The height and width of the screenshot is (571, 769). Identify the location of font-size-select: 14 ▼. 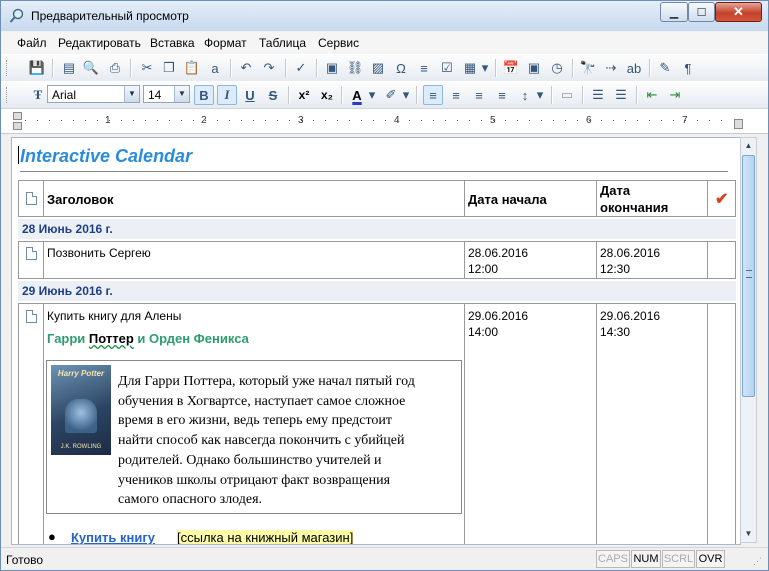
(166, 94).